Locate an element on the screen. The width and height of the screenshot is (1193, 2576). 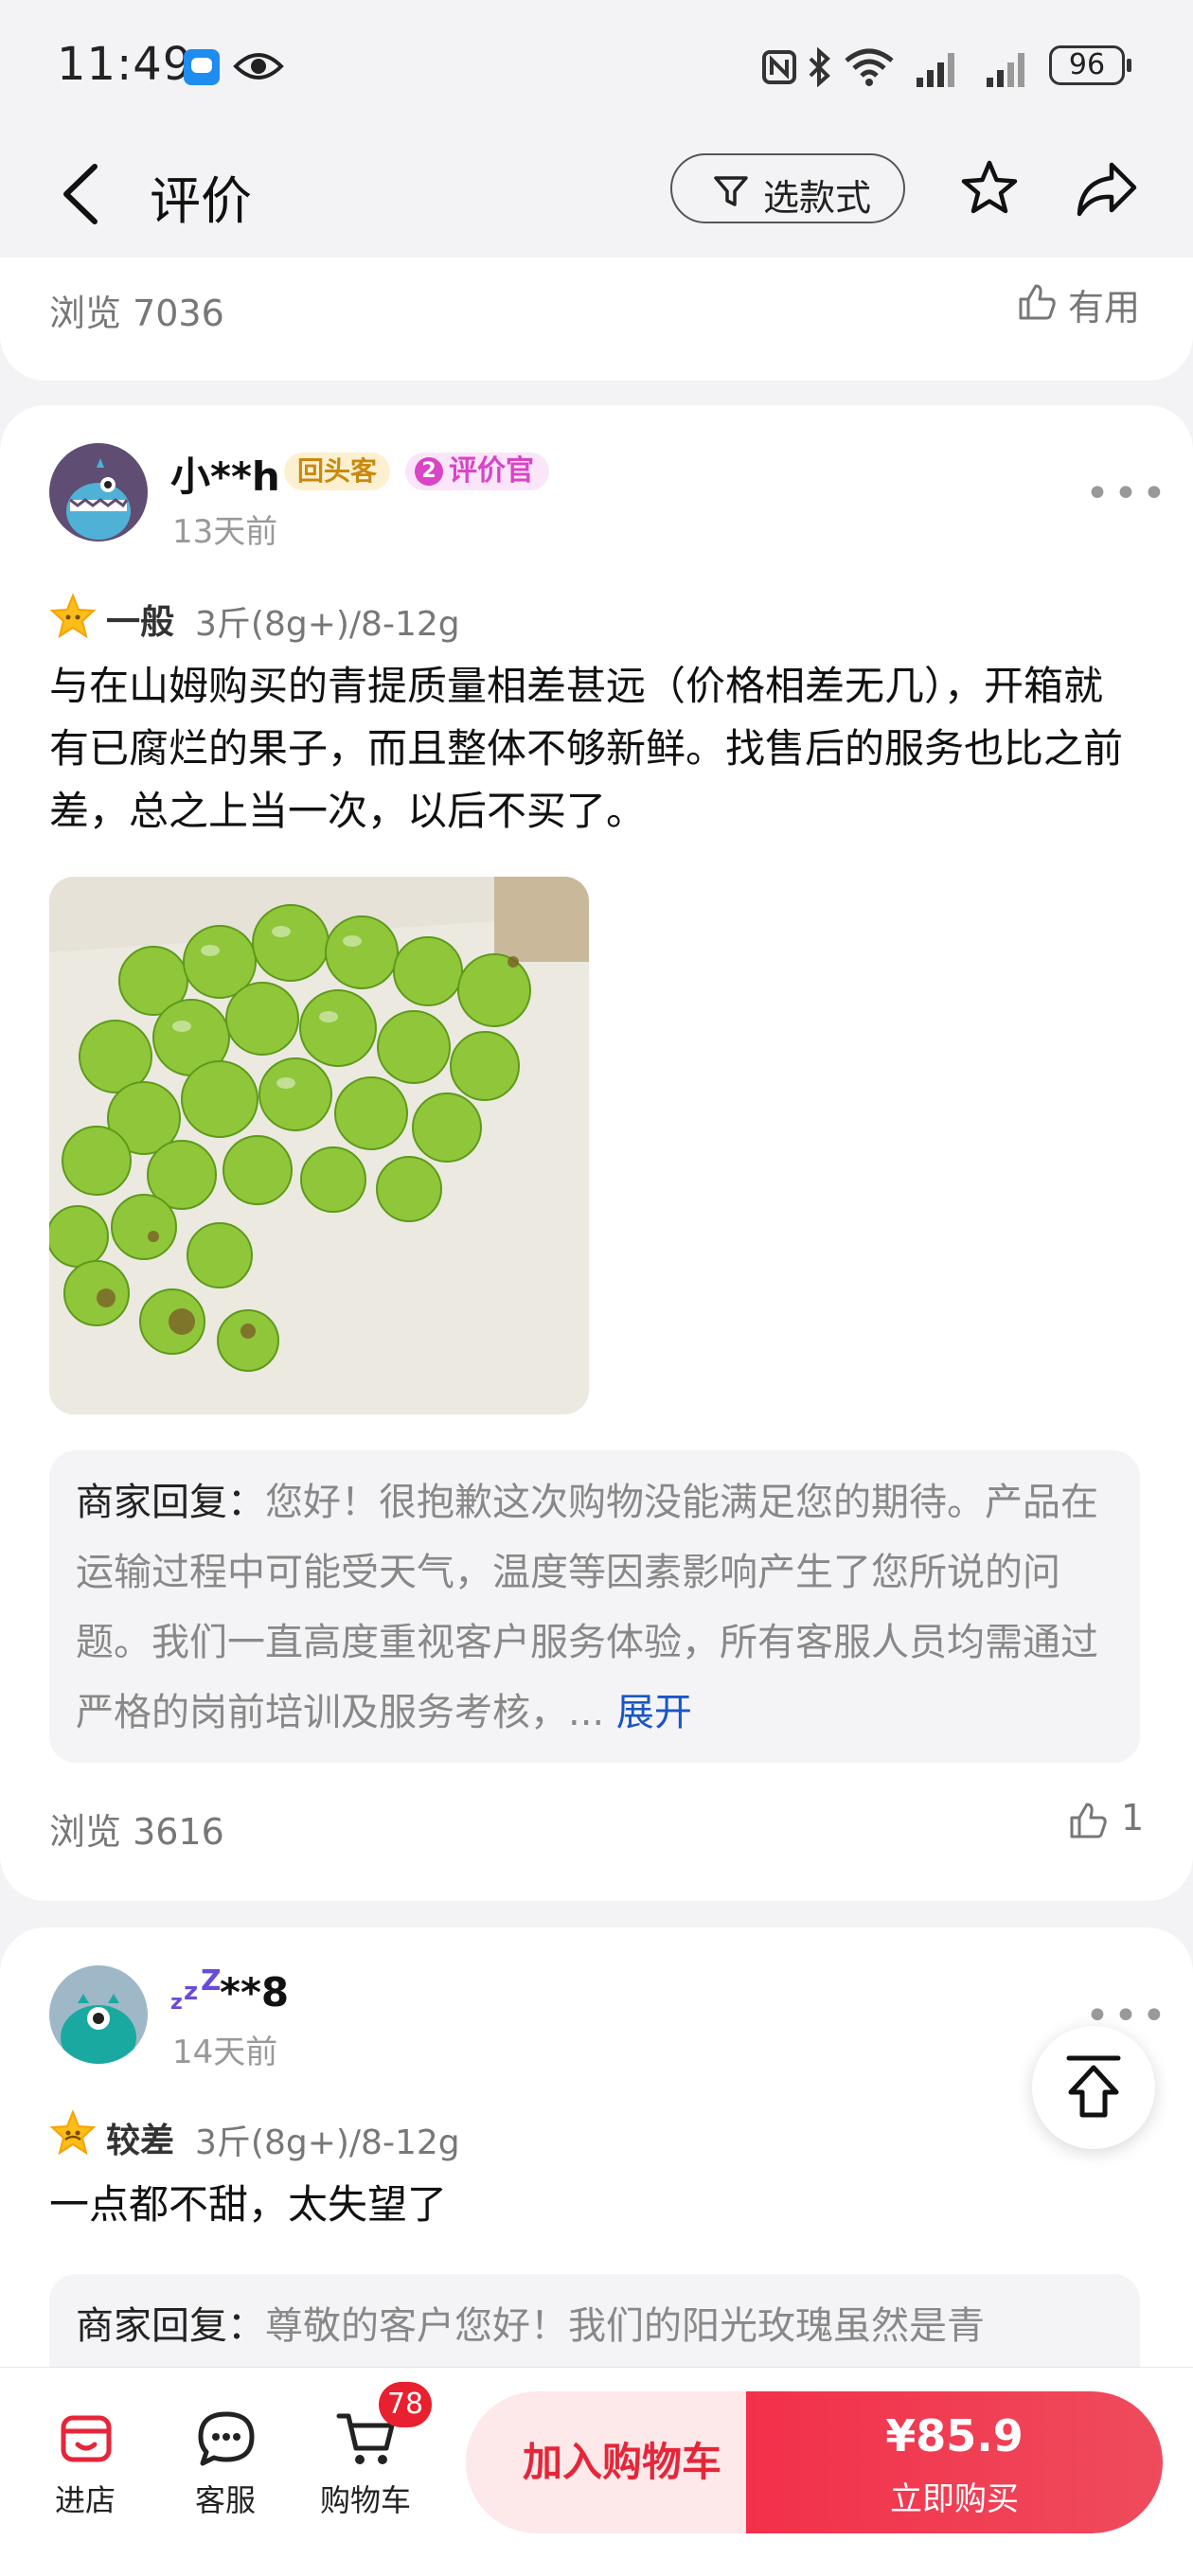
back-arrow-icon is located at coordinates (80, 194).